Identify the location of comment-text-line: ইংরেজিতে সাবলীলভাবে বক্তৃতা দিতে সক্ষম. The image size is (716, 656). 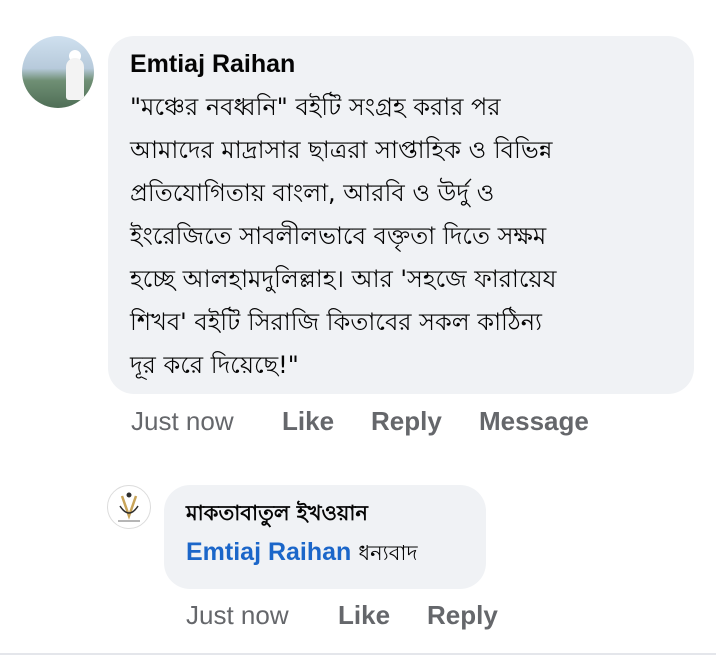
(338, 236).